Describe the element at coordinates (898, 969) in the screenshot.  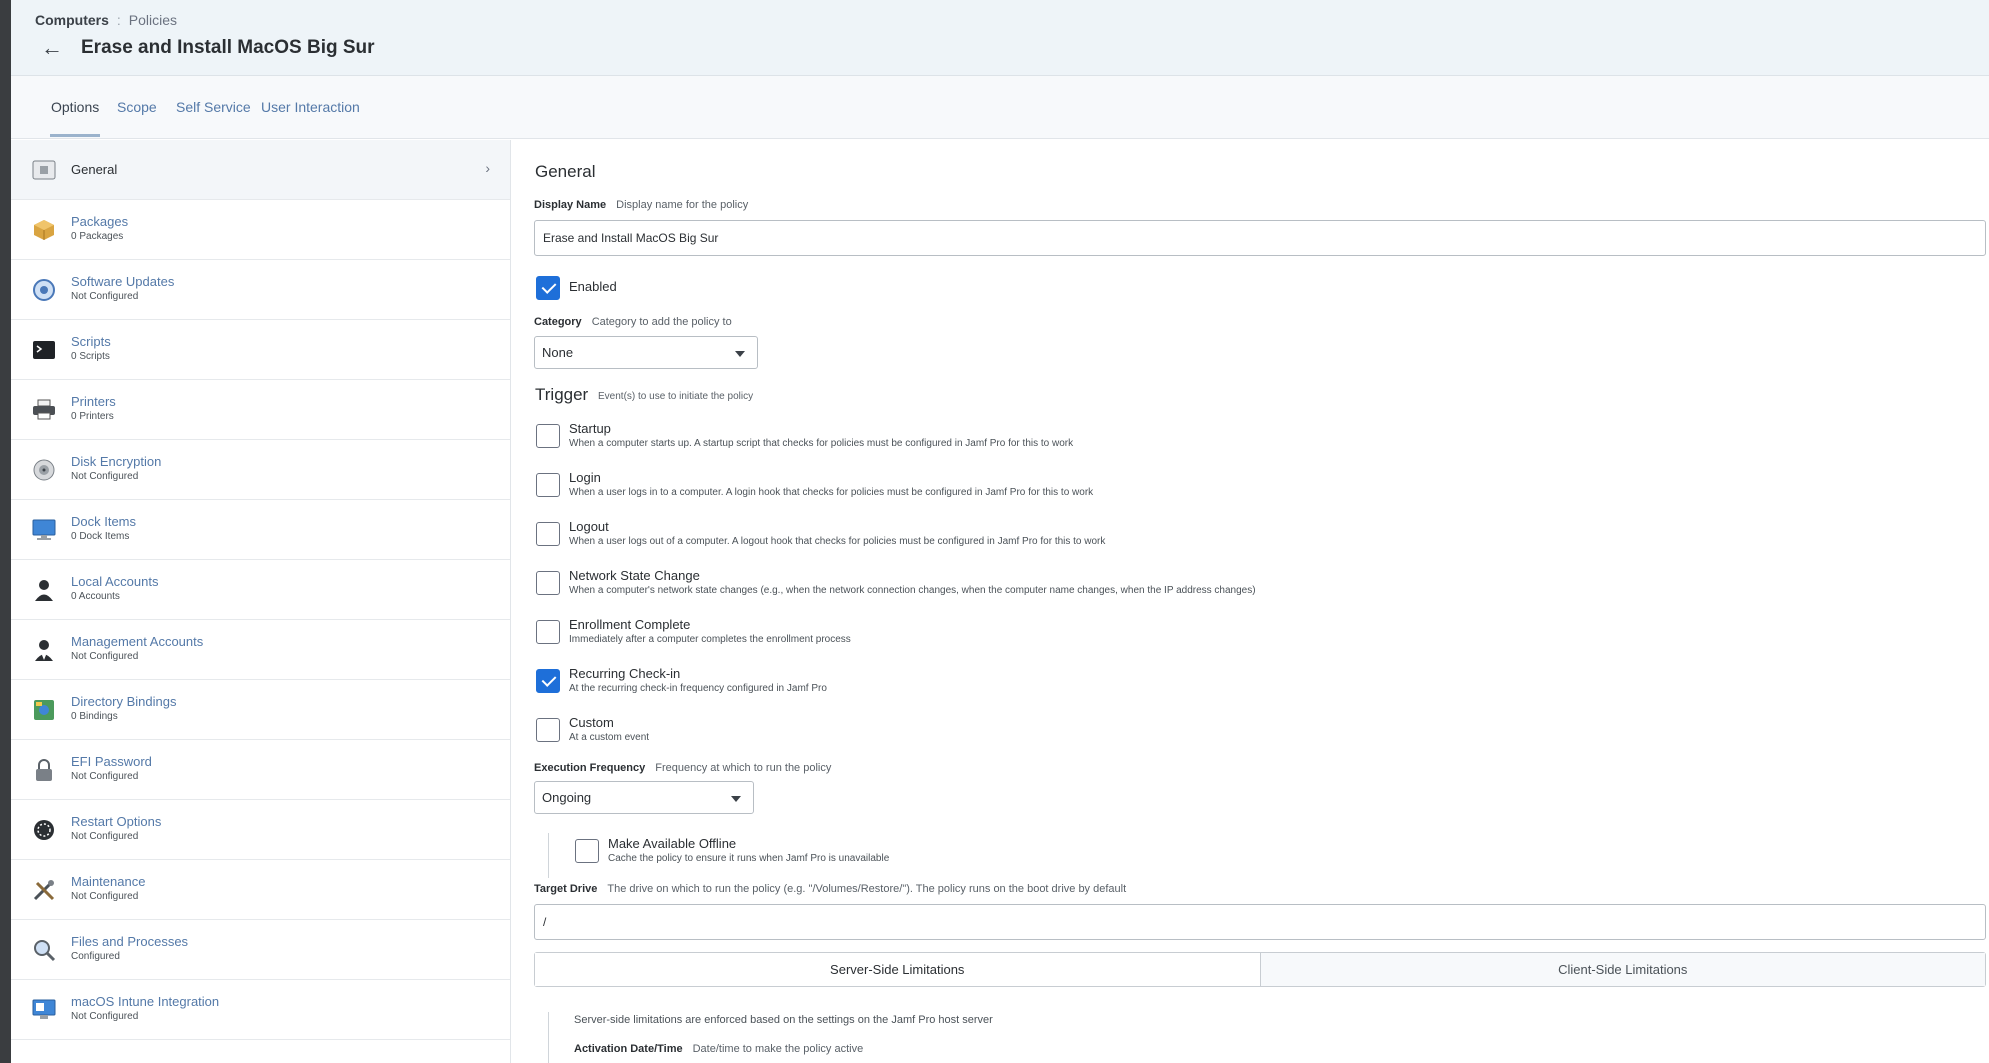
I see `server-side-limitations-tab: Server-Side Limitations` at that location.